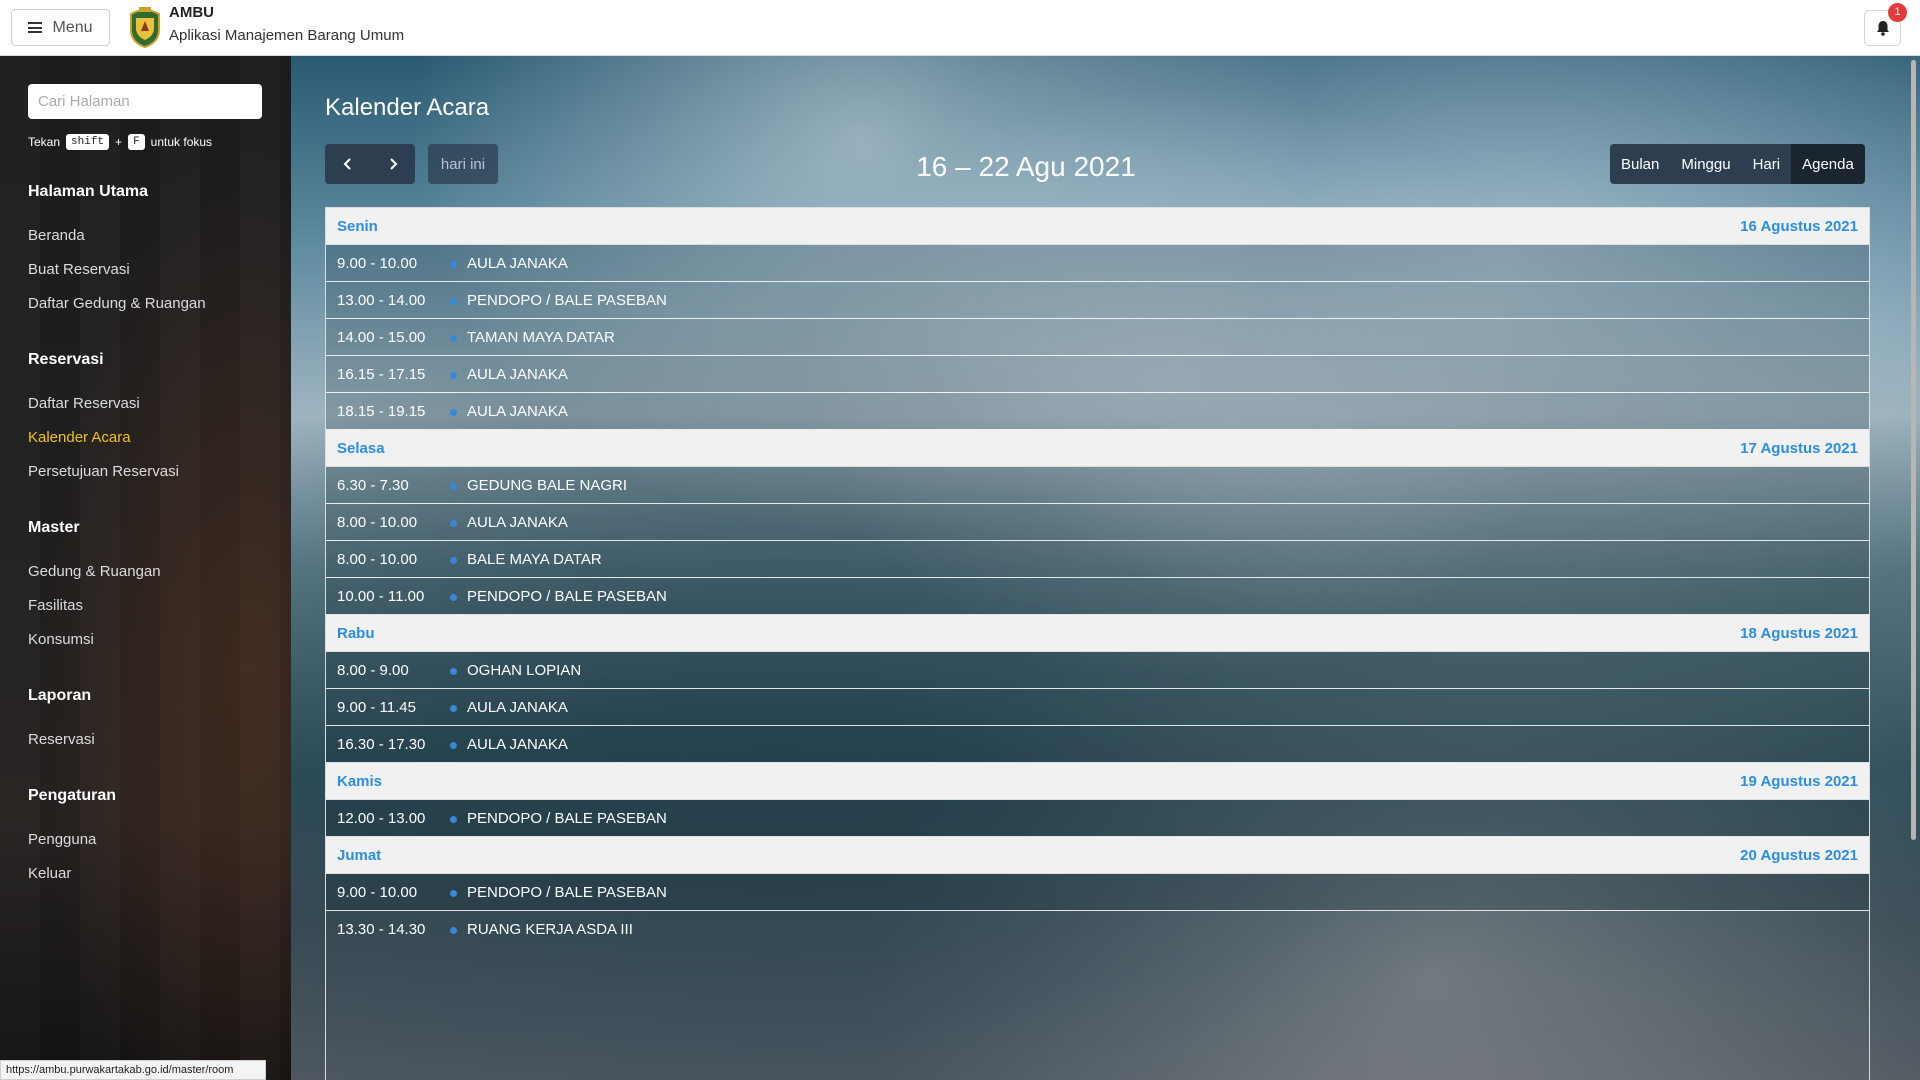 This screenshot has height=1080, width=1920. Describe the element at coordinates (44, 142) in the screenshot. I see `hint-prefix: Tekan` at that location.